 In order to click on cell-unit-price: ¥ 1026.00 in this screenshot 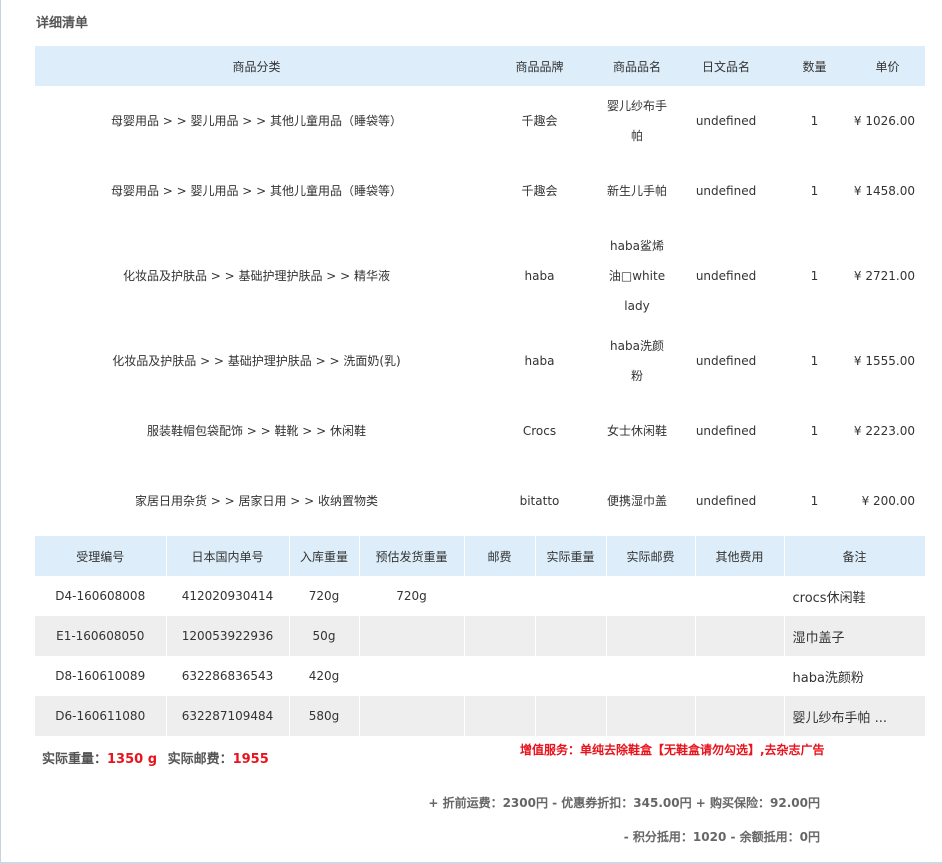, I will do `click(884, 121)`.